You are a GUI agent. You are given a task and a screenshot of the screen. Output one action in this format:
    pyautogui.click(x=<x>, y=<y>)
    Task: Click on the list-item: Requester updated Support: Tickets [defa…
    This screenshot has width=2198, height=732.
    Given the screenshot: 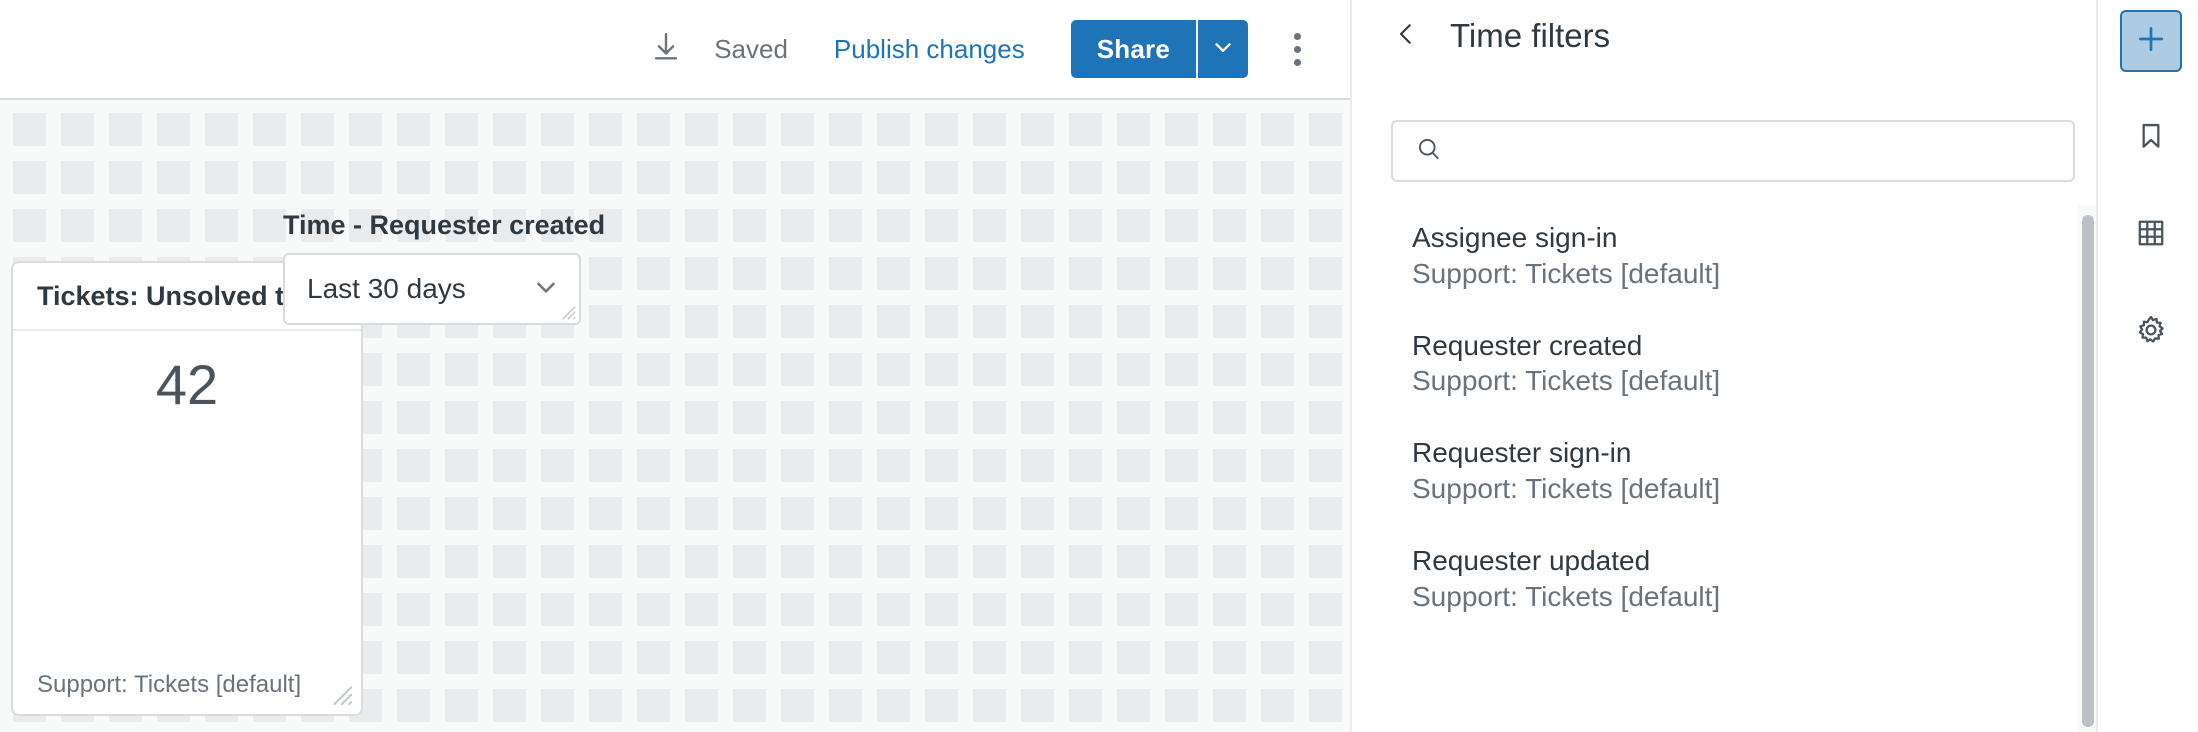 What is the action you would take?
    pyautogui.click(x=1734, y=579)
    